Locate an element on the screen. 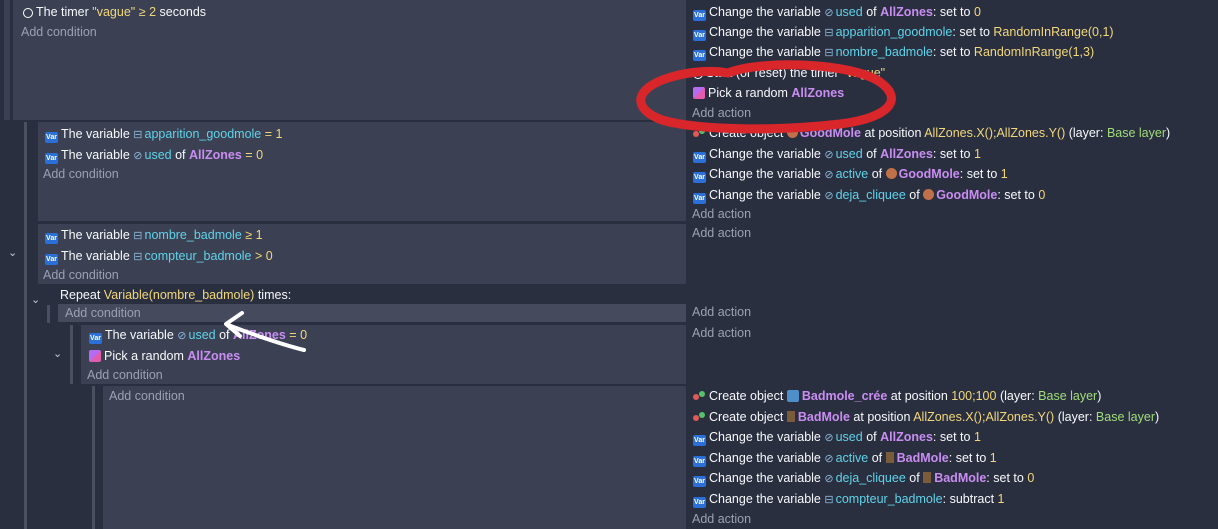 This screenshot has height=529, width=1218. repeat-conditions is located at coordinates (372, 313).